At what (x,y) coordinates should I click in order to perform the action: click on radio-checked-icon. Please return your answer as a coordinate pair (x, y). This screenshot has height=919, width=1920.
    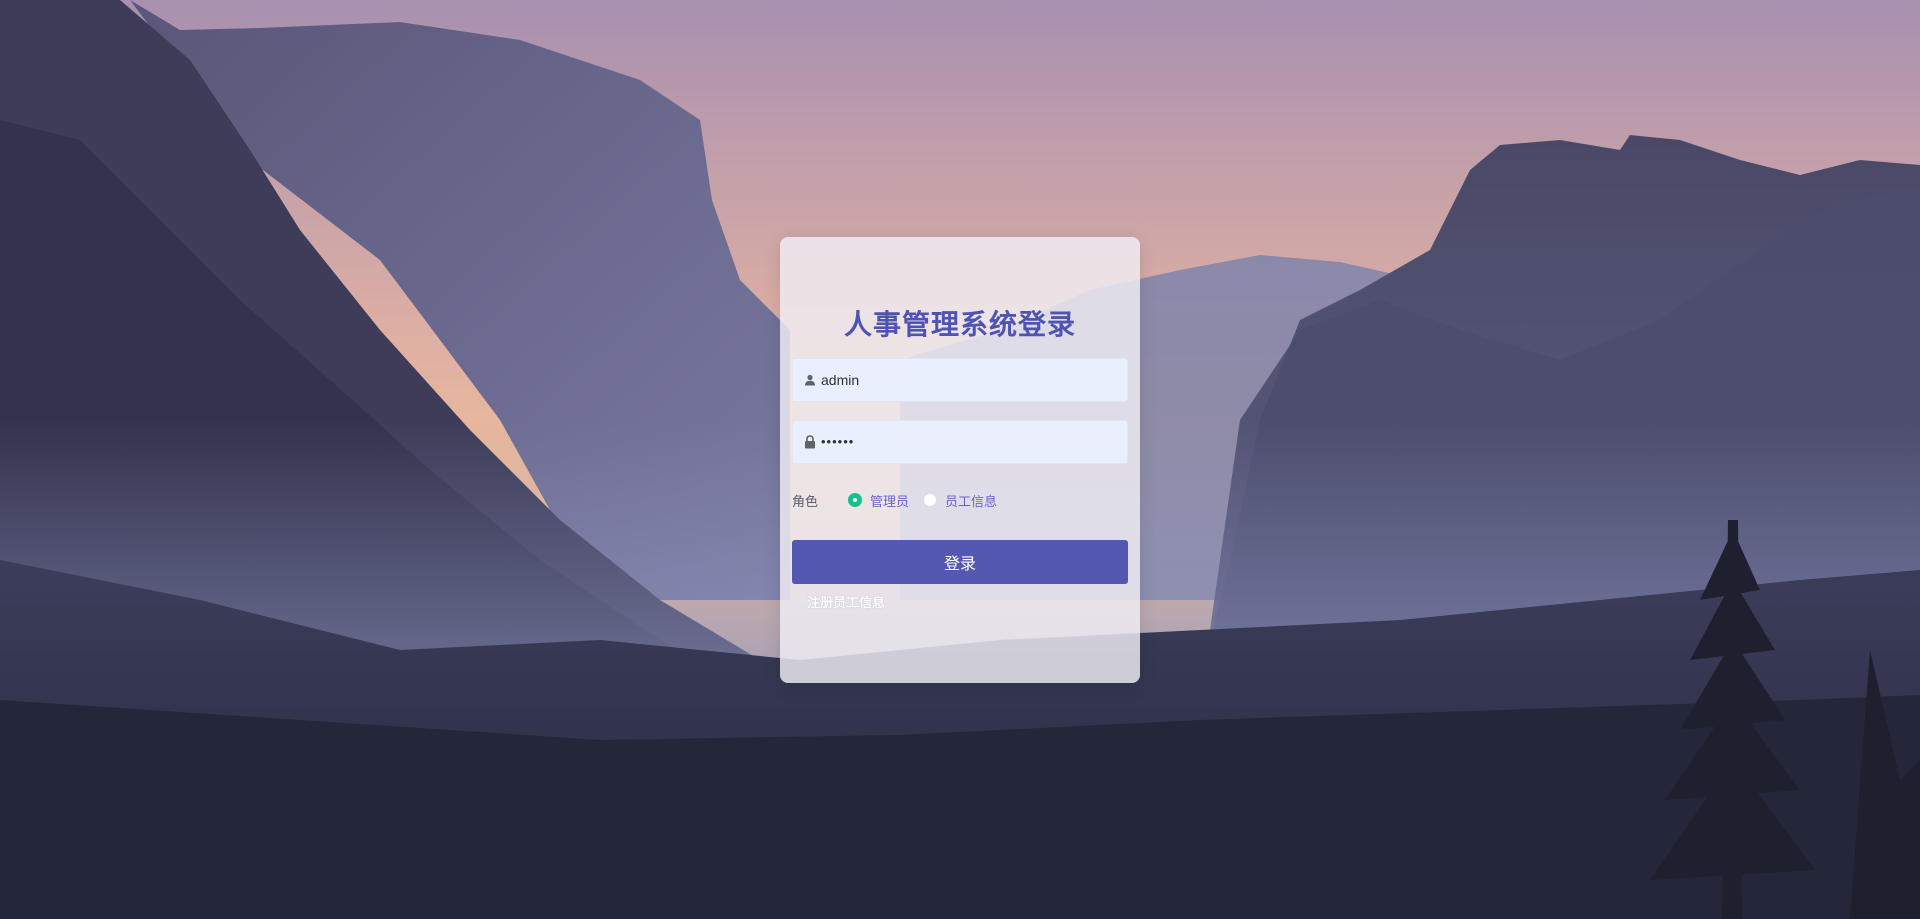
    Looking at the image, I should click on (855, 500).